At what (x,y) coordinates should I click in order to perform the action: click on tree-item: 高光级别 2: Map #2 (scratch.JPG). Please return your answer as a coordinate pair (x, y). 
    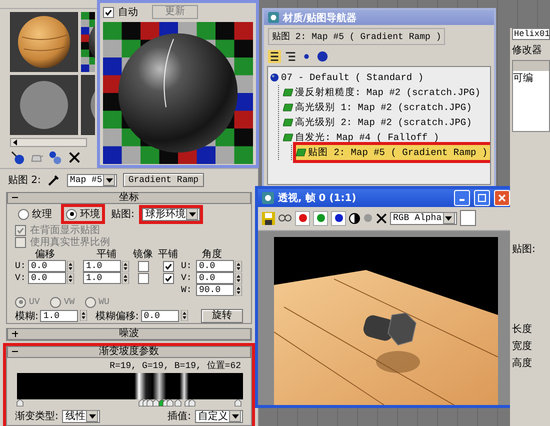
    Looking at the image, I should click on (386, 122).